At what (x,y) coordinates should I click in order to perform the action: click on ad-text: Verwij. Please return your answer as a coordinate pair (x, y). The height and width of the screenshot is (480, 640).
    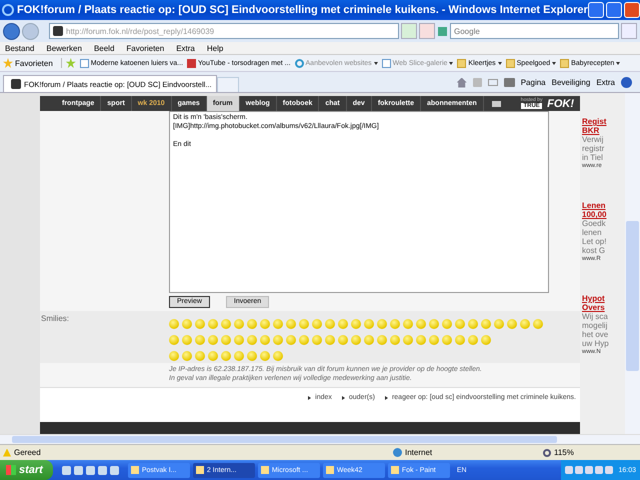
    Looking at the image, I should click on (593, 139).